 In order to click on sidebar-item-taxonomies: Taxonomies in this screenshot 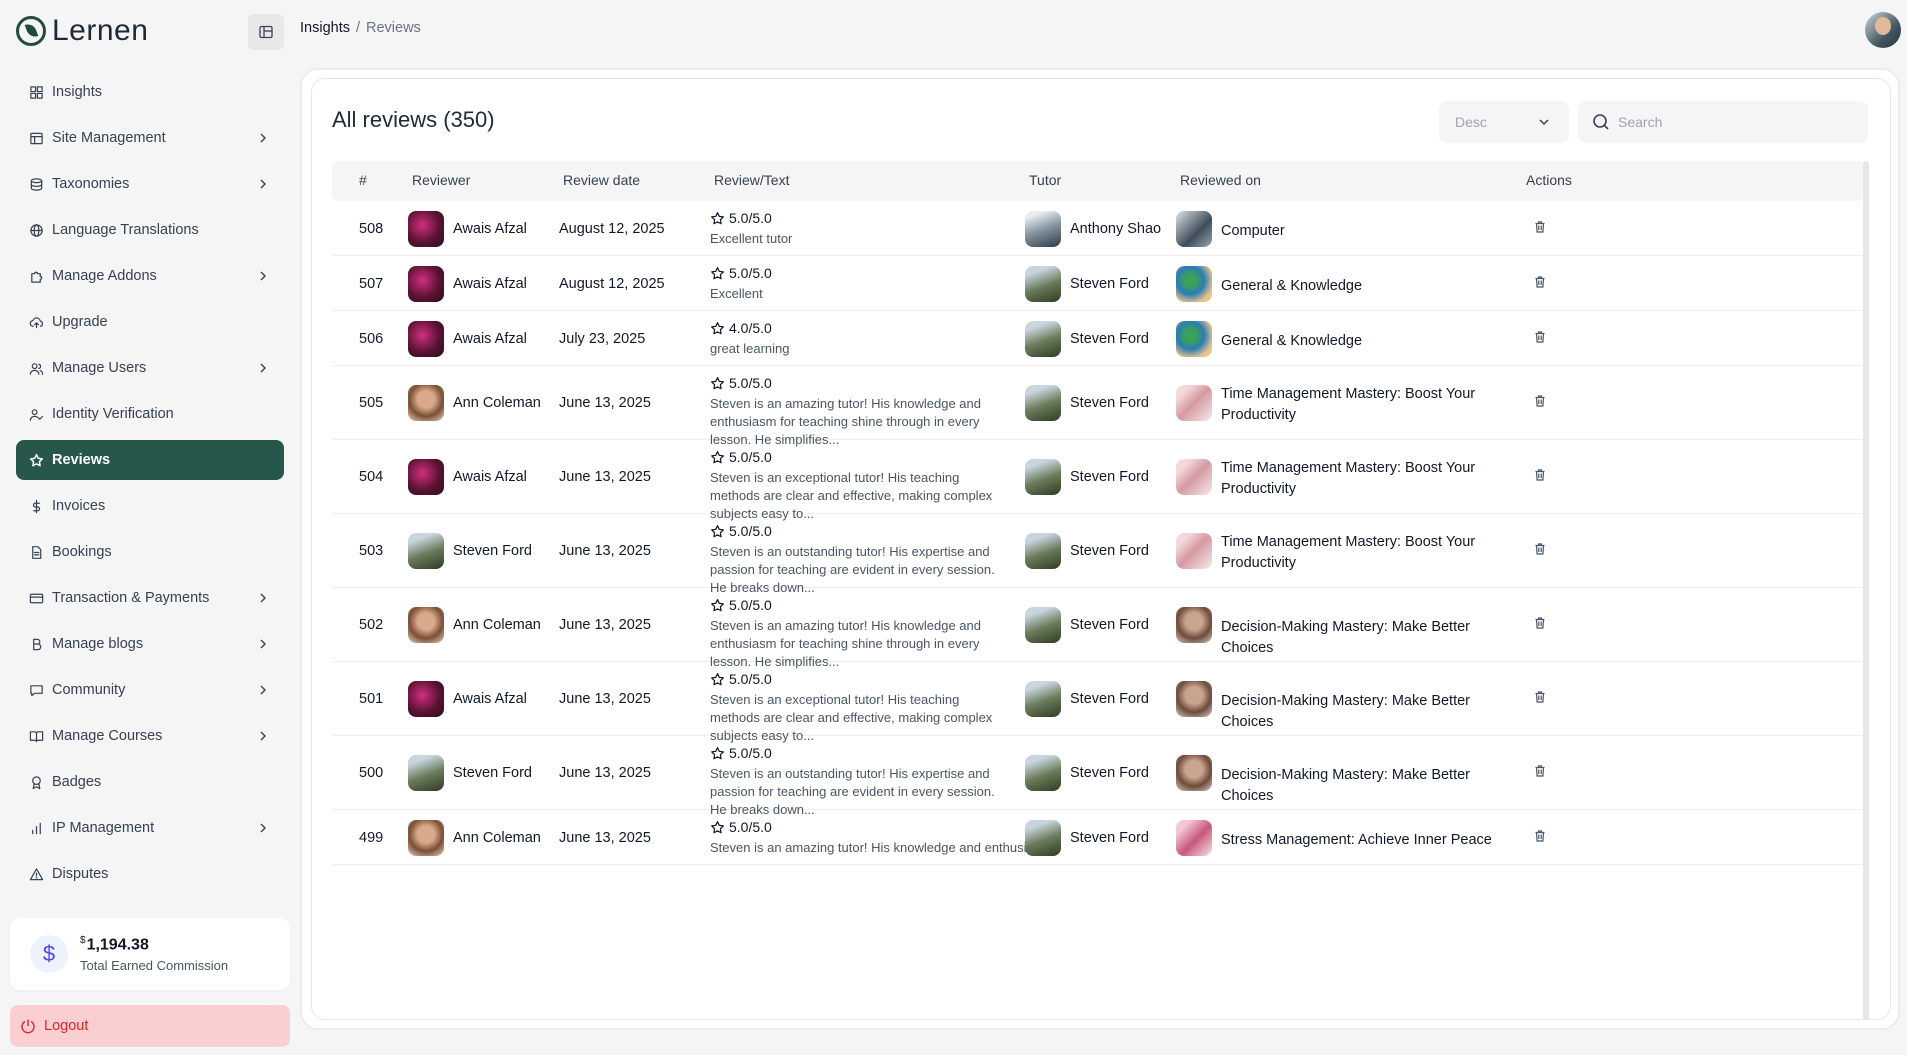, I will do `click(150, 184)`.